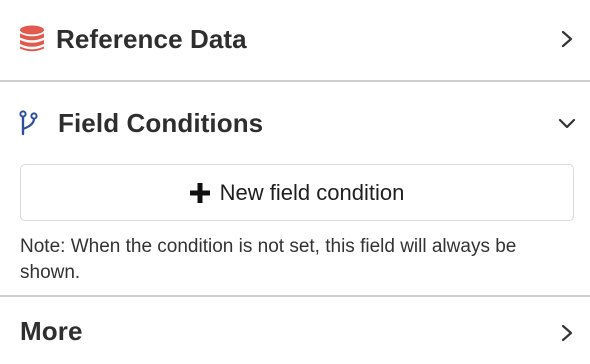 Image resolution: width=590 pixels, height=364 pixels. Describe the element at coordinates (32, 41) in the screenshot. I see `database-icon` at that location.